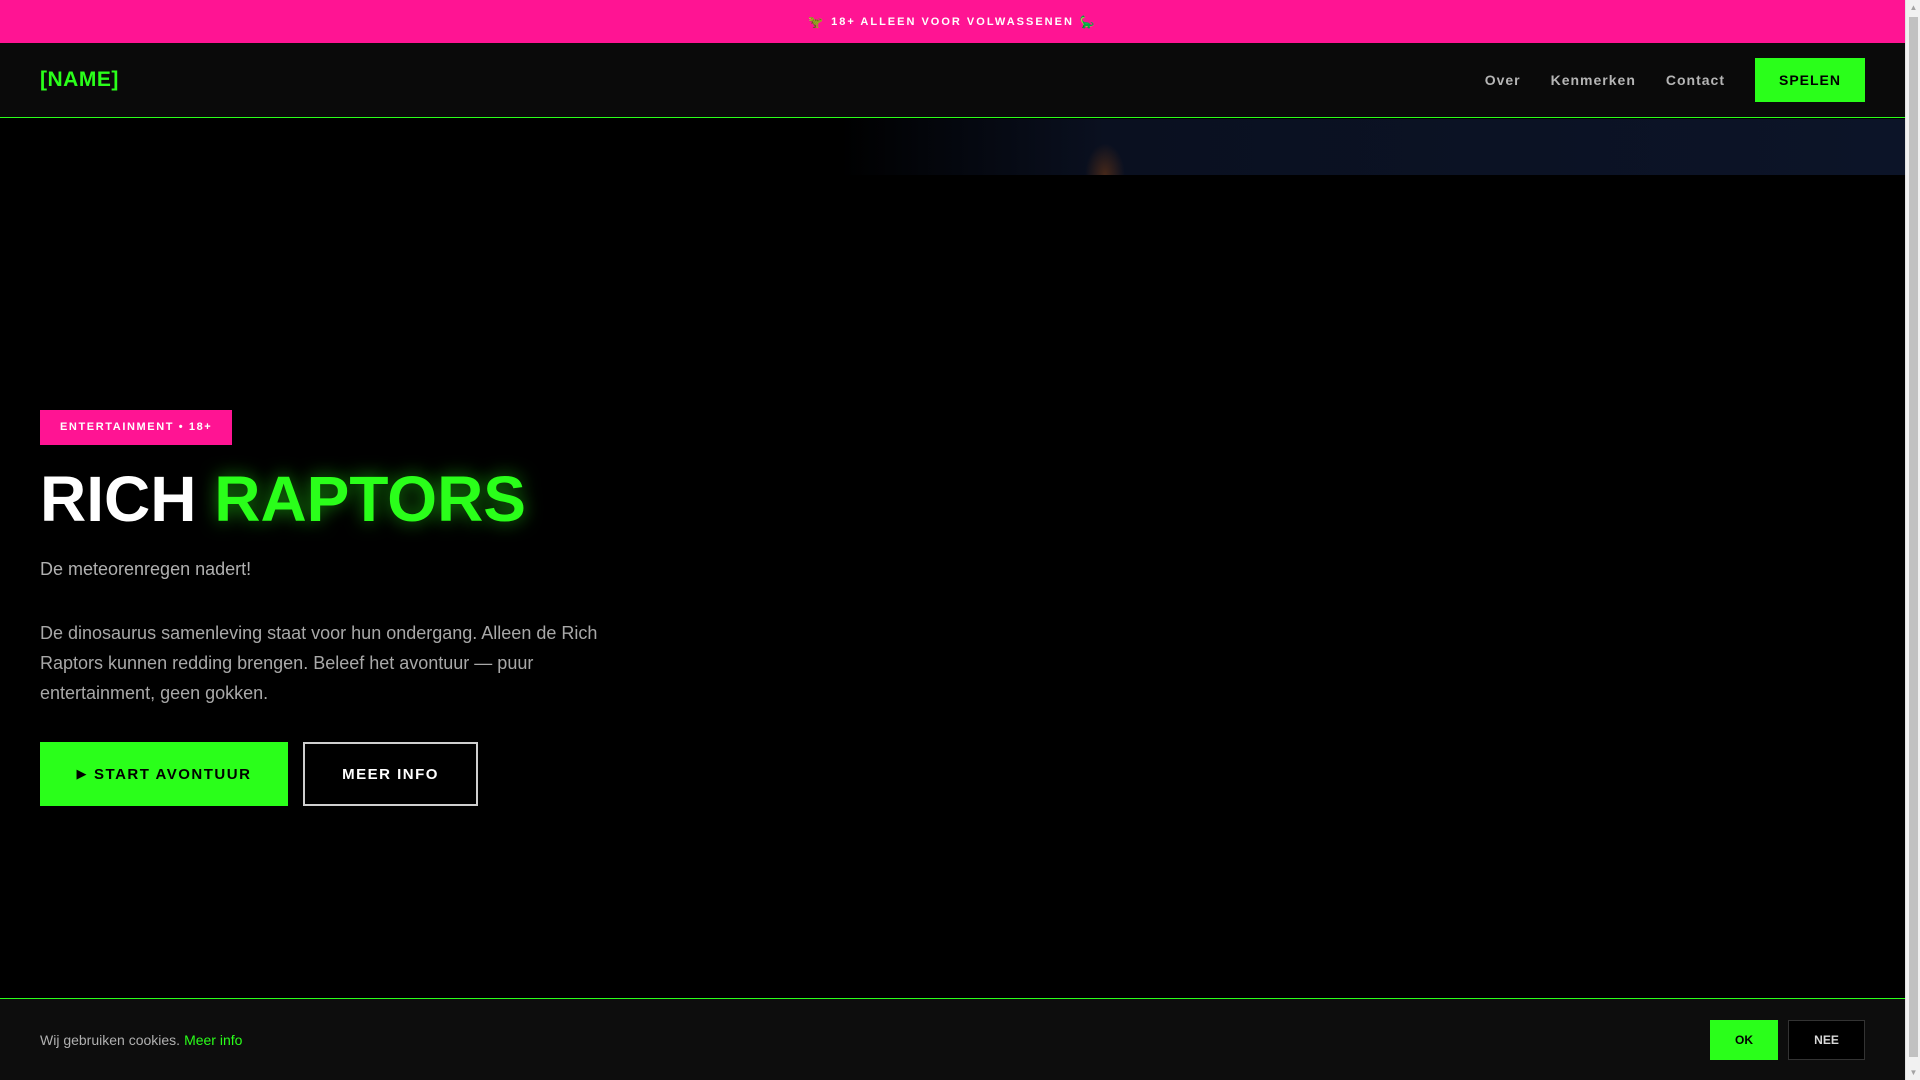 Image resolution: width=1920 pixels, height=1080 pixels. Describe the element at coordinates (1593, 80) in the screenshot. I see `nav-link-kenmerken: Kenmerken` at that location.